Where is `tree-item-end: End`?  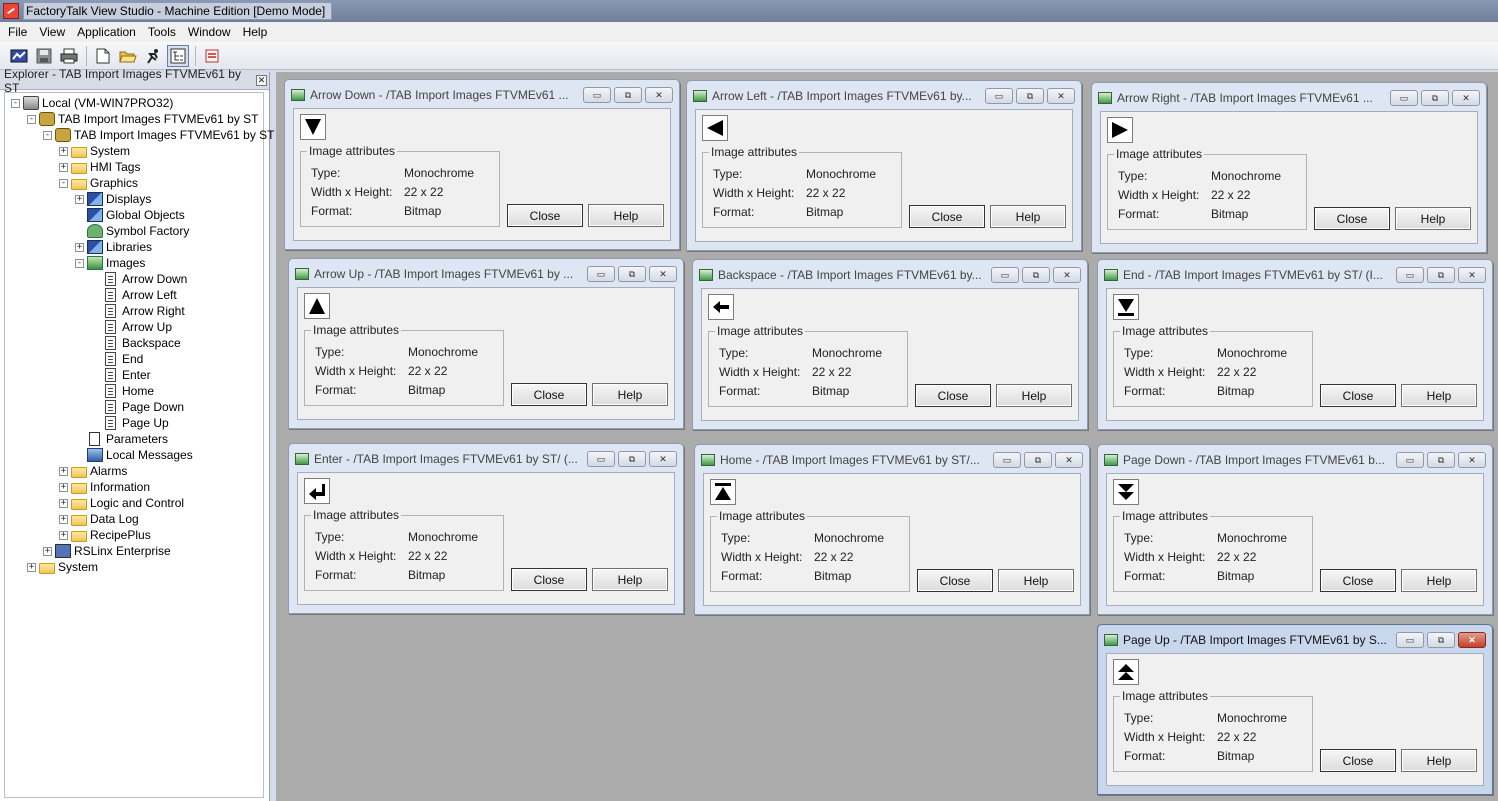 tree-item-end: End is located at coordinates (117, 359).